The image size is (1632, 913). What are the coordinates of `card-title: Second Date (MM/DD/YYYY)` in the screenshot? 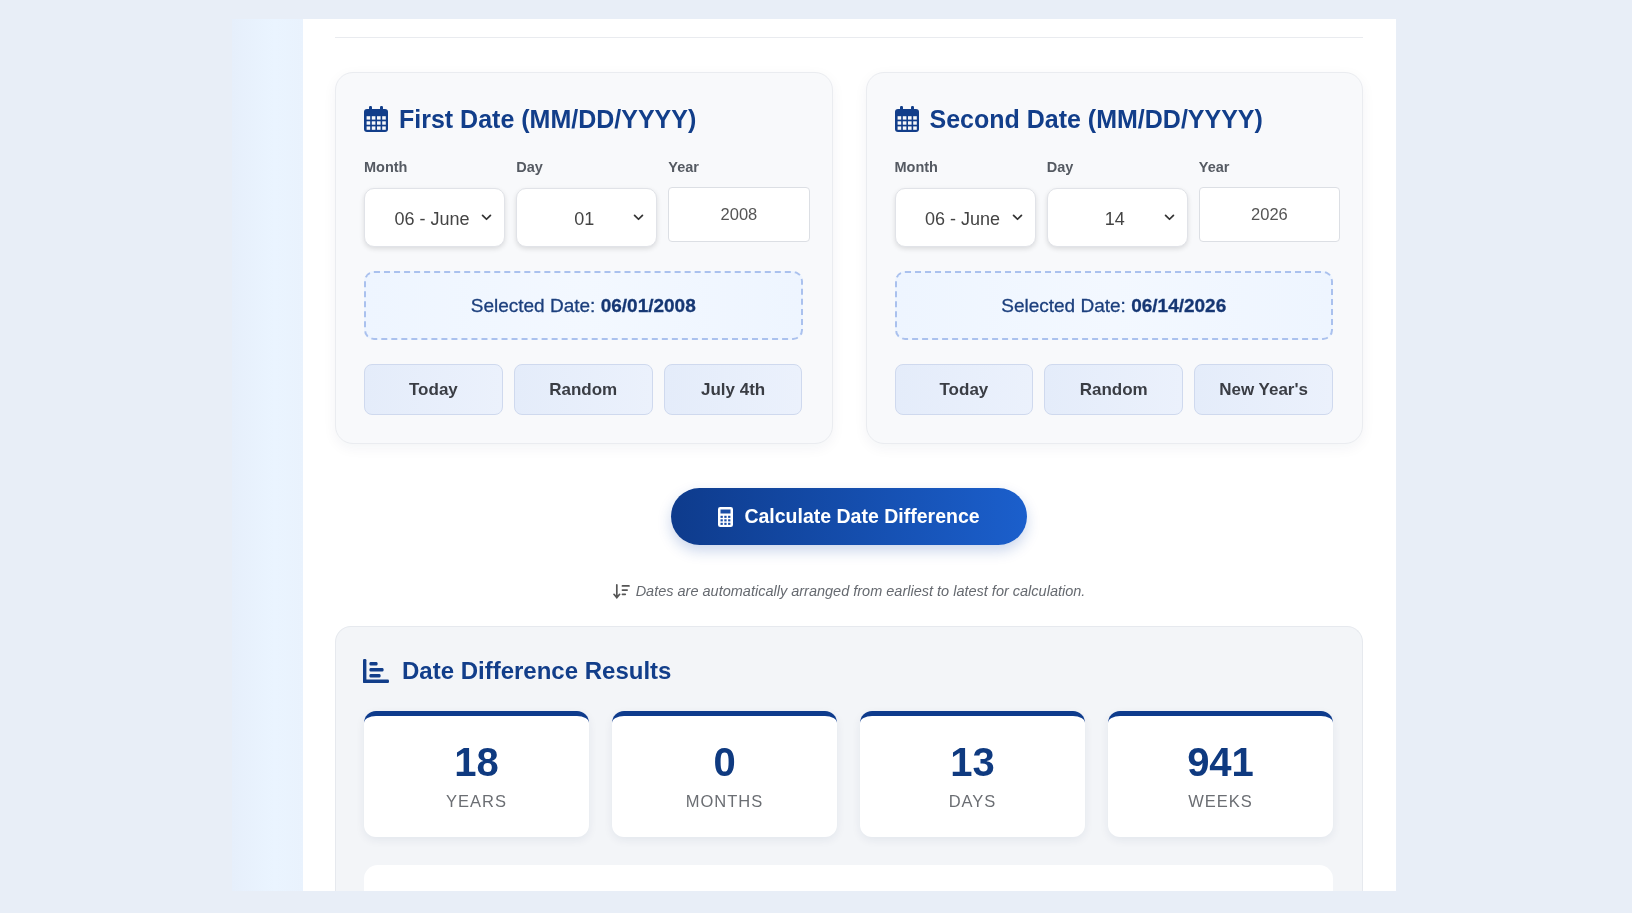 It's located at (1096, 119).